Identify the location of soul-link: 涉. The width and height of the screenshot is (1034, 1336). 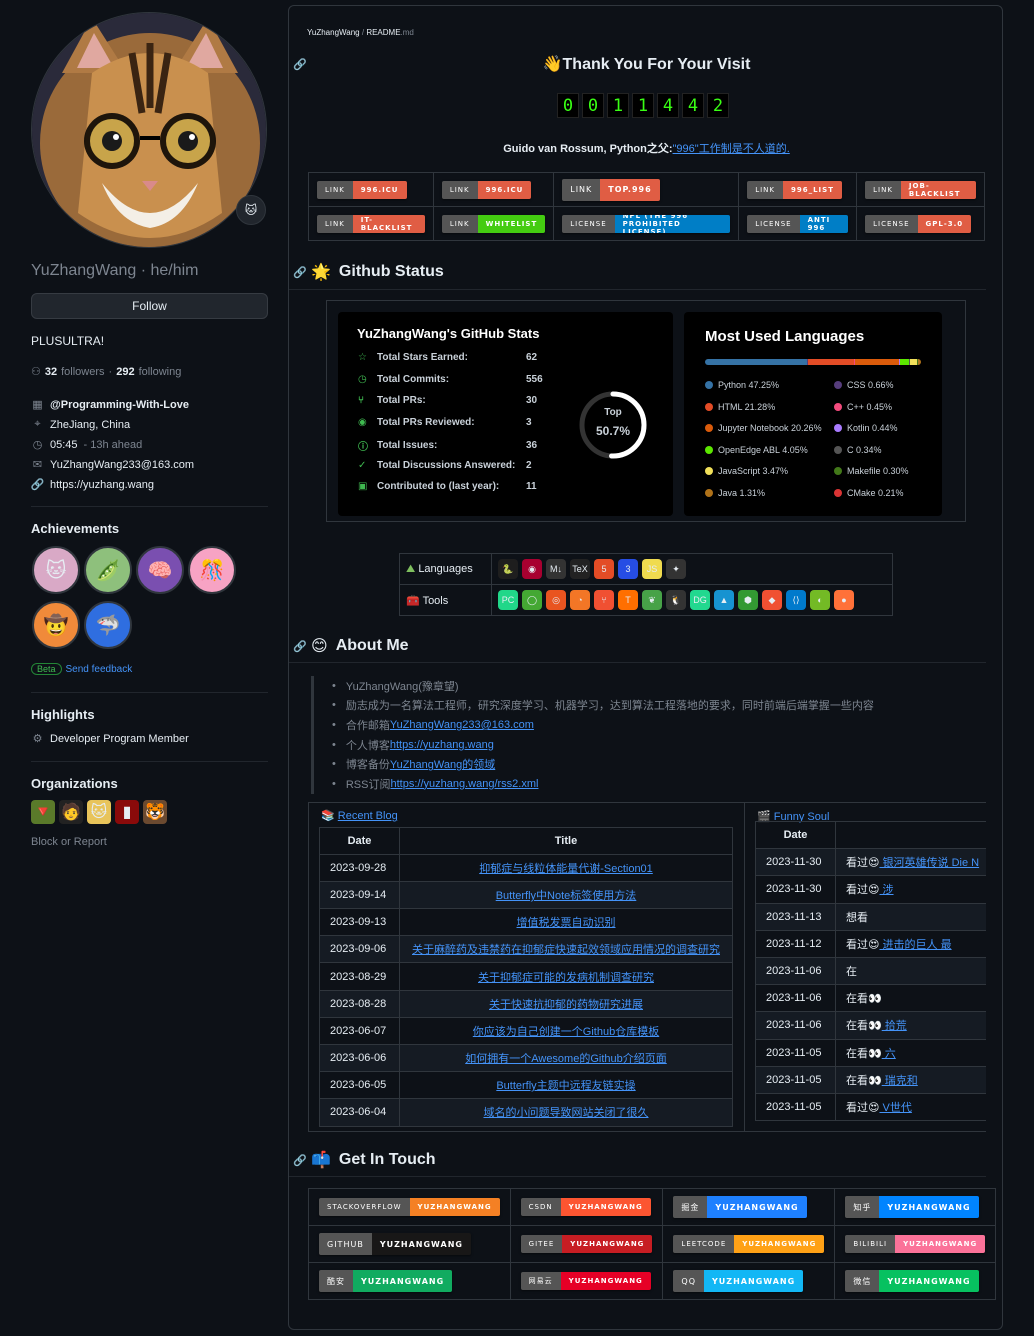
(886, 890).